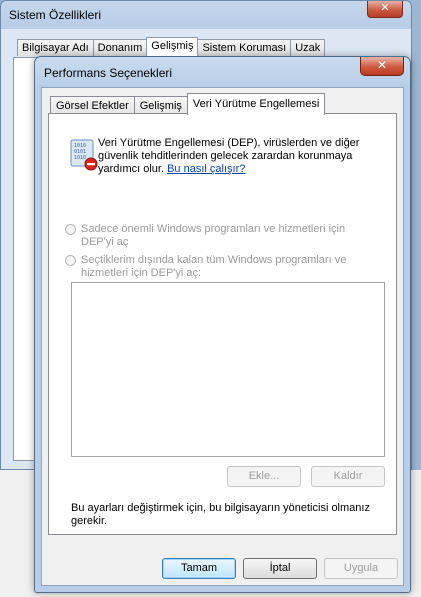 The height and width of the screenshot is (597, 421). Describe the element at coordinates (308, 47) in the screenshot. I see `tab-remote: Uzak` at that location.